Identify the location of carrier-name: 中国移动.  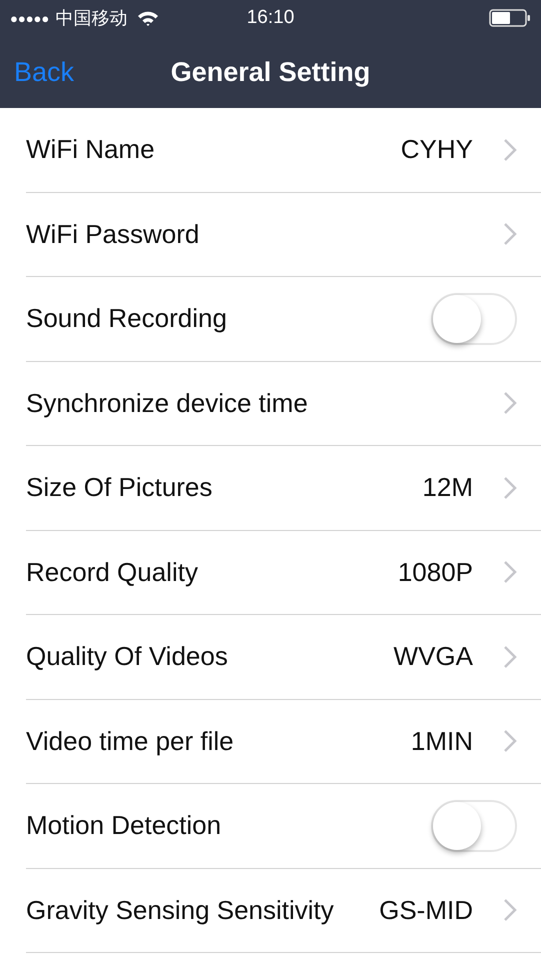
(91, 18).